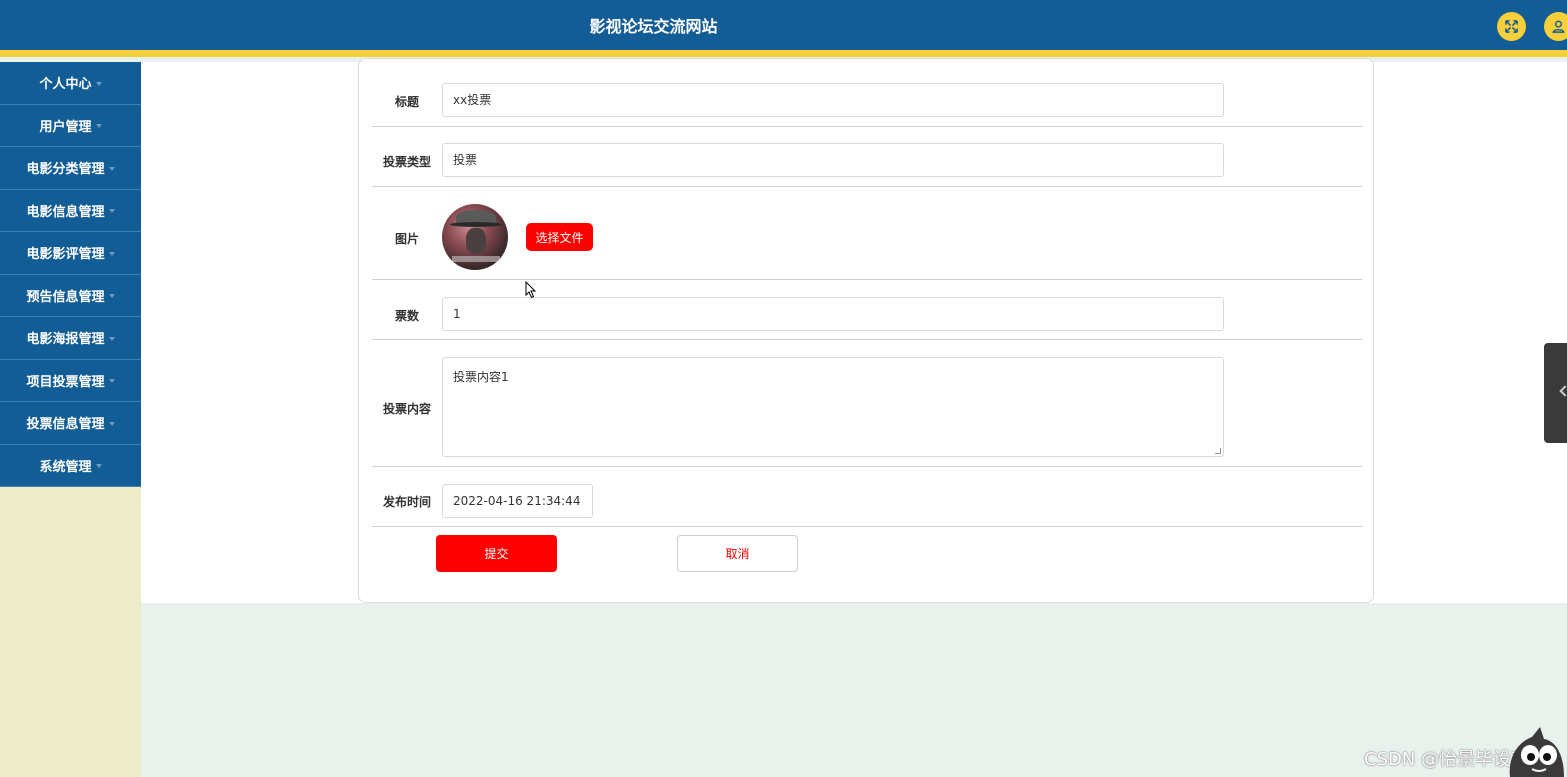 The image size is (1567, 777). I want to click on sidebar-item-movie-review: 电影影评管理, so click(70, 253).